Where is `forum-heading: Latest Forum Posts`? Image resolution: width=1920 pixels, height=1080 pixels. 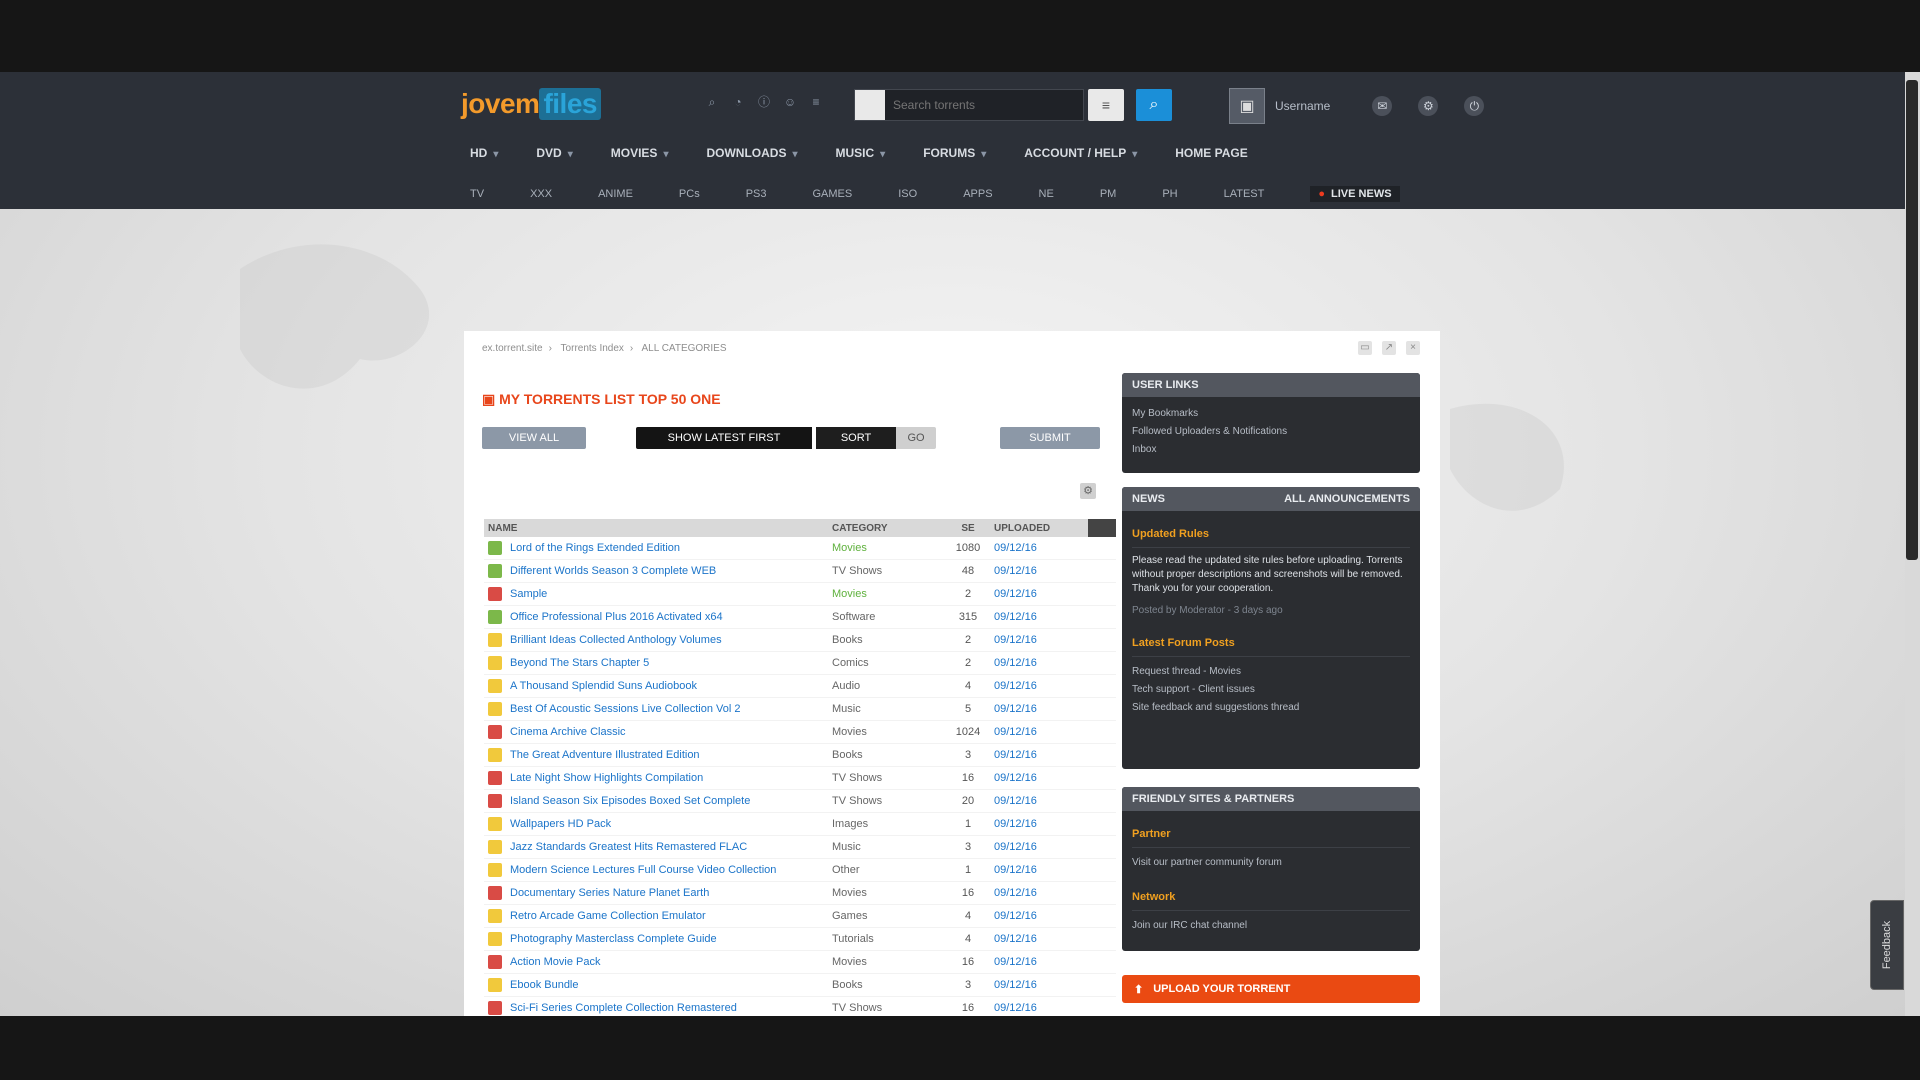 forum-heading: Latest Forum Posts is located at coordinates (1271, 642).